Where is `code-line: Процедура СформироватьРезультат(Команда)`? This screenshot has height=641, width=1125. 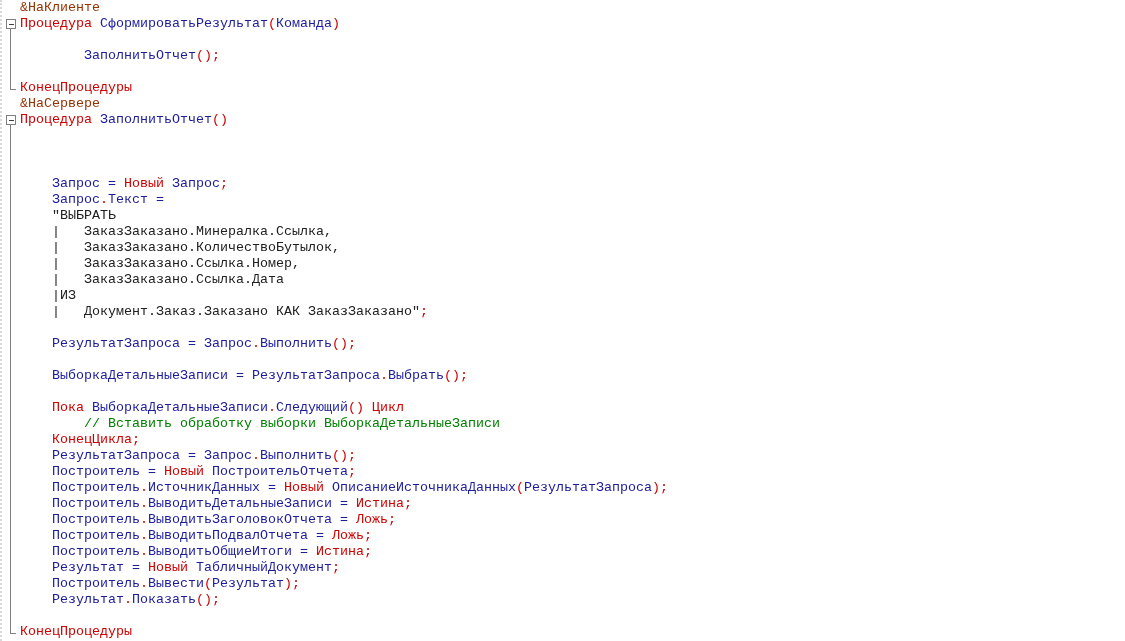 code-line: Процедура СформироватьРезультат(Команда) is located at coordinates (180, 24).